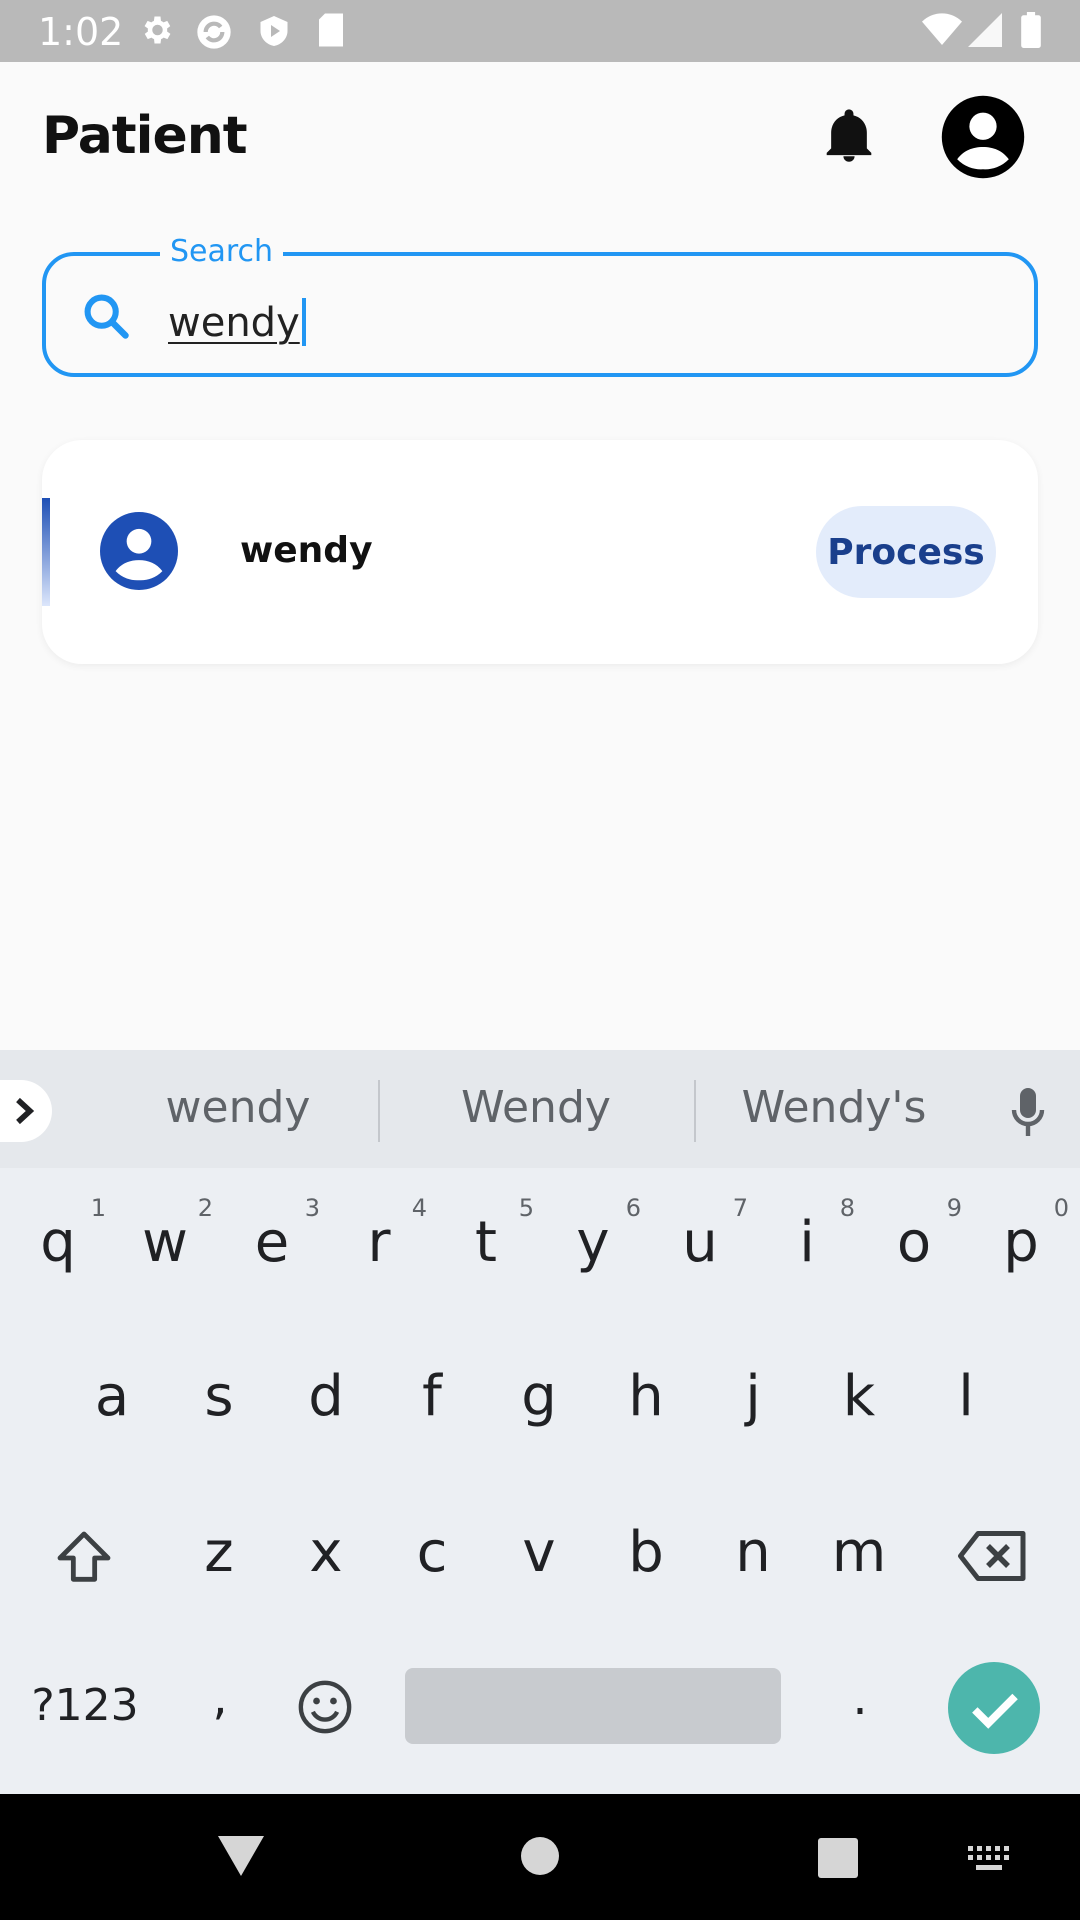 Image resolution: width=1080 pixels, height=1920 pixels. I want to click on wifi-icon, so click(942, 29).